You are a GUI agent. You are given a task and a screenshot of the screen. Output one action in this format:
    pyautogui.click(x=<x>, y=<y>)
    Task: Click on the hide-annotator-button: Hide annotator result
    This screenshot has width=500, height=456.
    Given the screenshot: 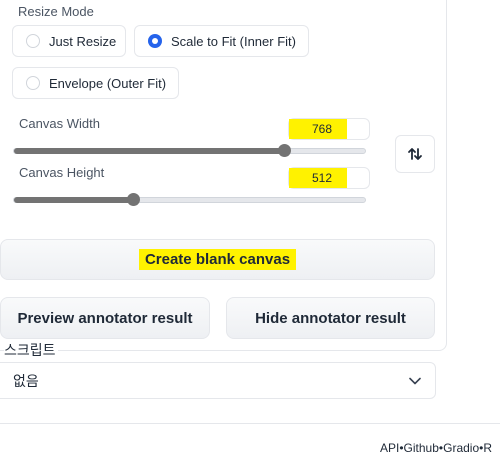 What is the action you would take?
    pyautogui.click(x=330, y=318)
    